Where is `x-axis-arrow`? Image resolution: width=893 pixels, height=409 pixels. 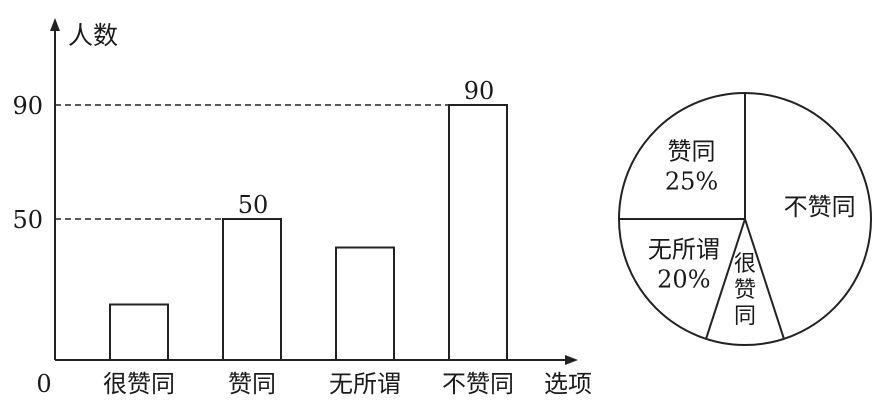
x-axis-arrow is located at coordinates (571, 360).